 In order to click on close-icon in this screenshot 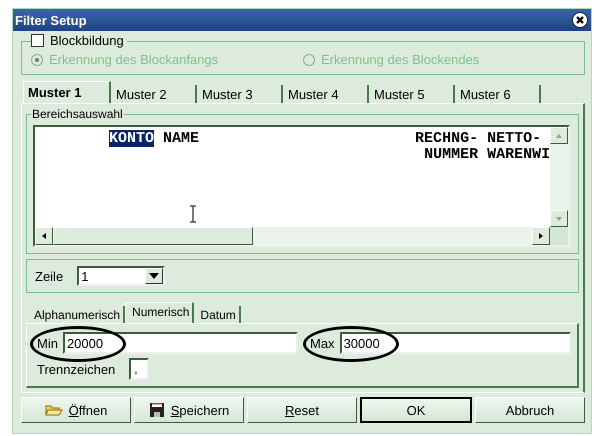, I will do `click(580, 20)`.